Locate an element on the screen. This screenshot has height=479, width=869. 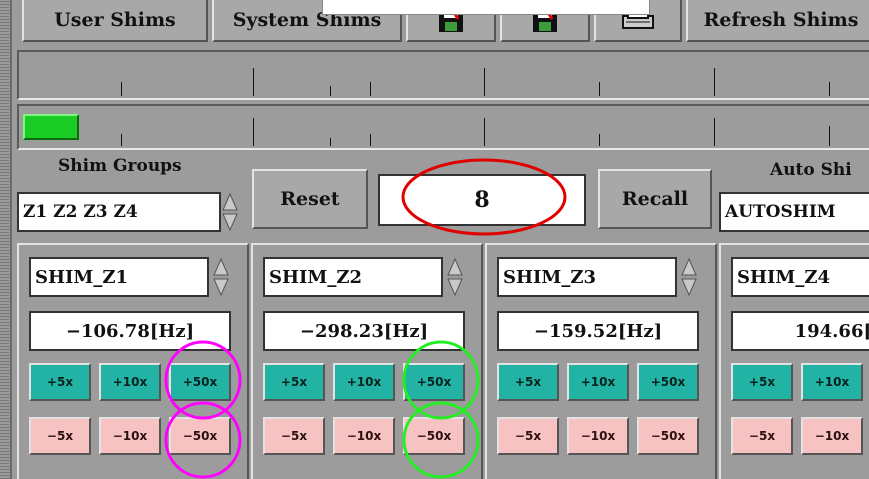
shim-groups-field: Z1 Z2 Z3 Z4 is located at coordinates (119, 212).